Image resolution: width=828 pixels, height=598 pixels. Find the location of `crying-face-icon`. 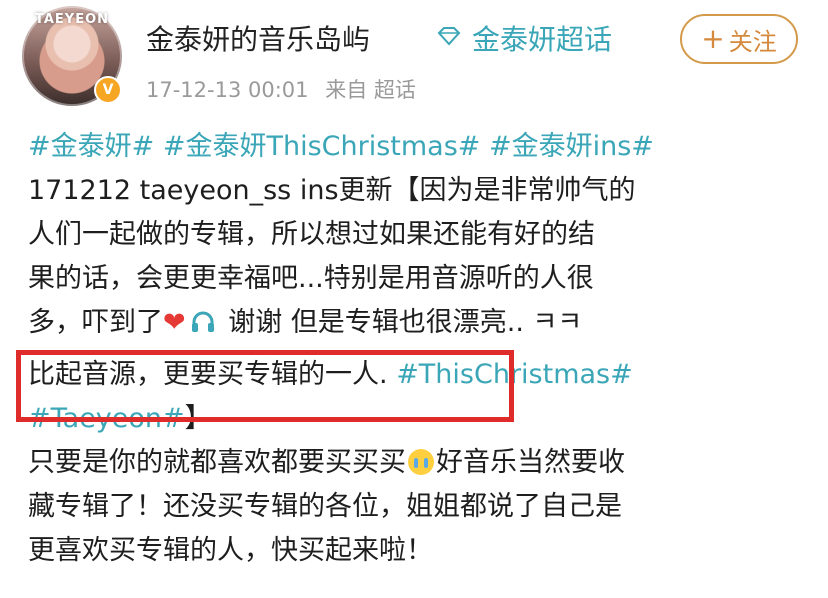

crying-face-icon is located at coordinates (421, 462).